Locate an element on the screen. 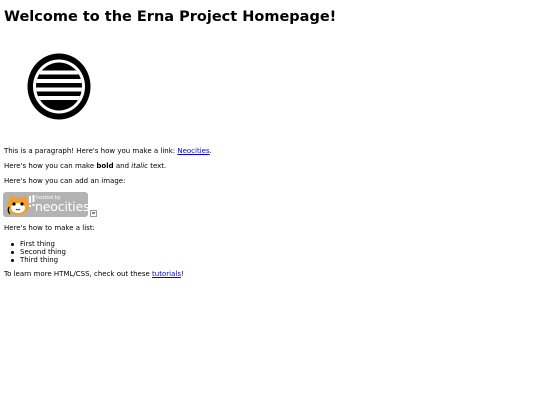 The height and width of the screenshot is (405, 540). formatting-middle: and is located at coordinates (122, 166).